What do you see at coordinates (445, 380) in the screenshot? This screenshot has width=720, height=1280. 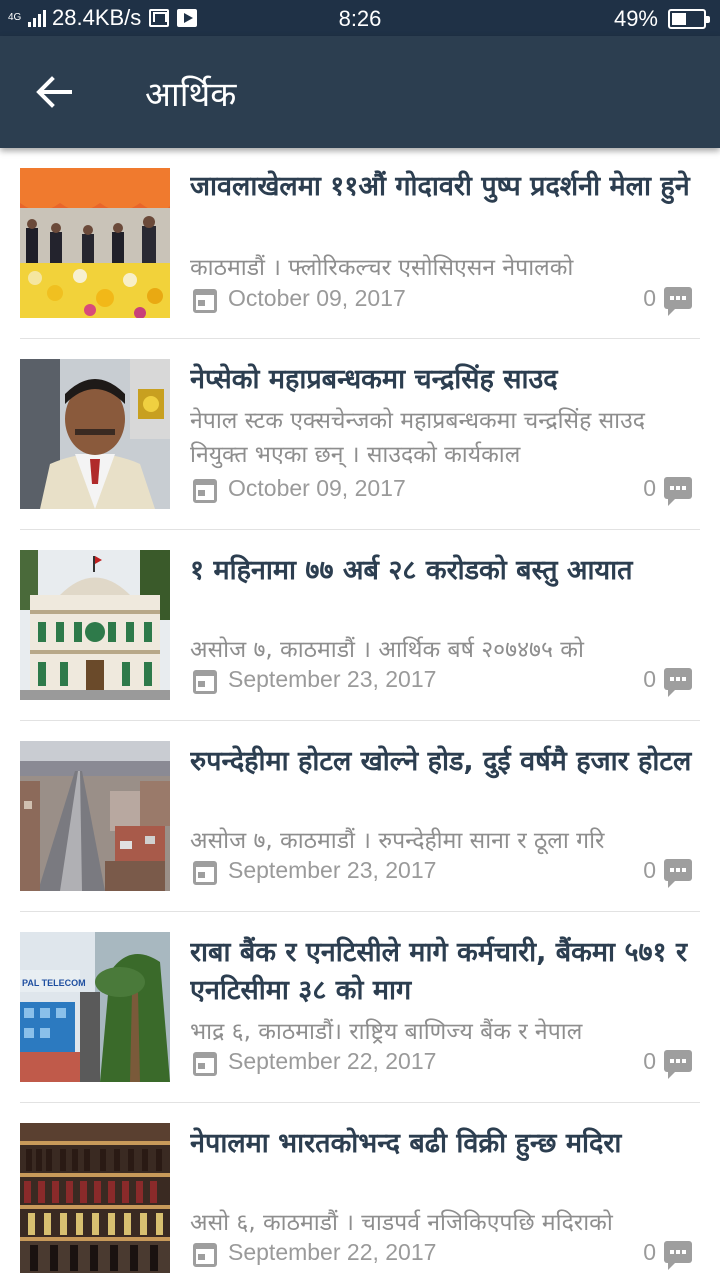 I see `article-headline: नेप्सेको महाप्रबन्धकमा चन्द्रसिंह साउद` at bounding box center [445, 380].